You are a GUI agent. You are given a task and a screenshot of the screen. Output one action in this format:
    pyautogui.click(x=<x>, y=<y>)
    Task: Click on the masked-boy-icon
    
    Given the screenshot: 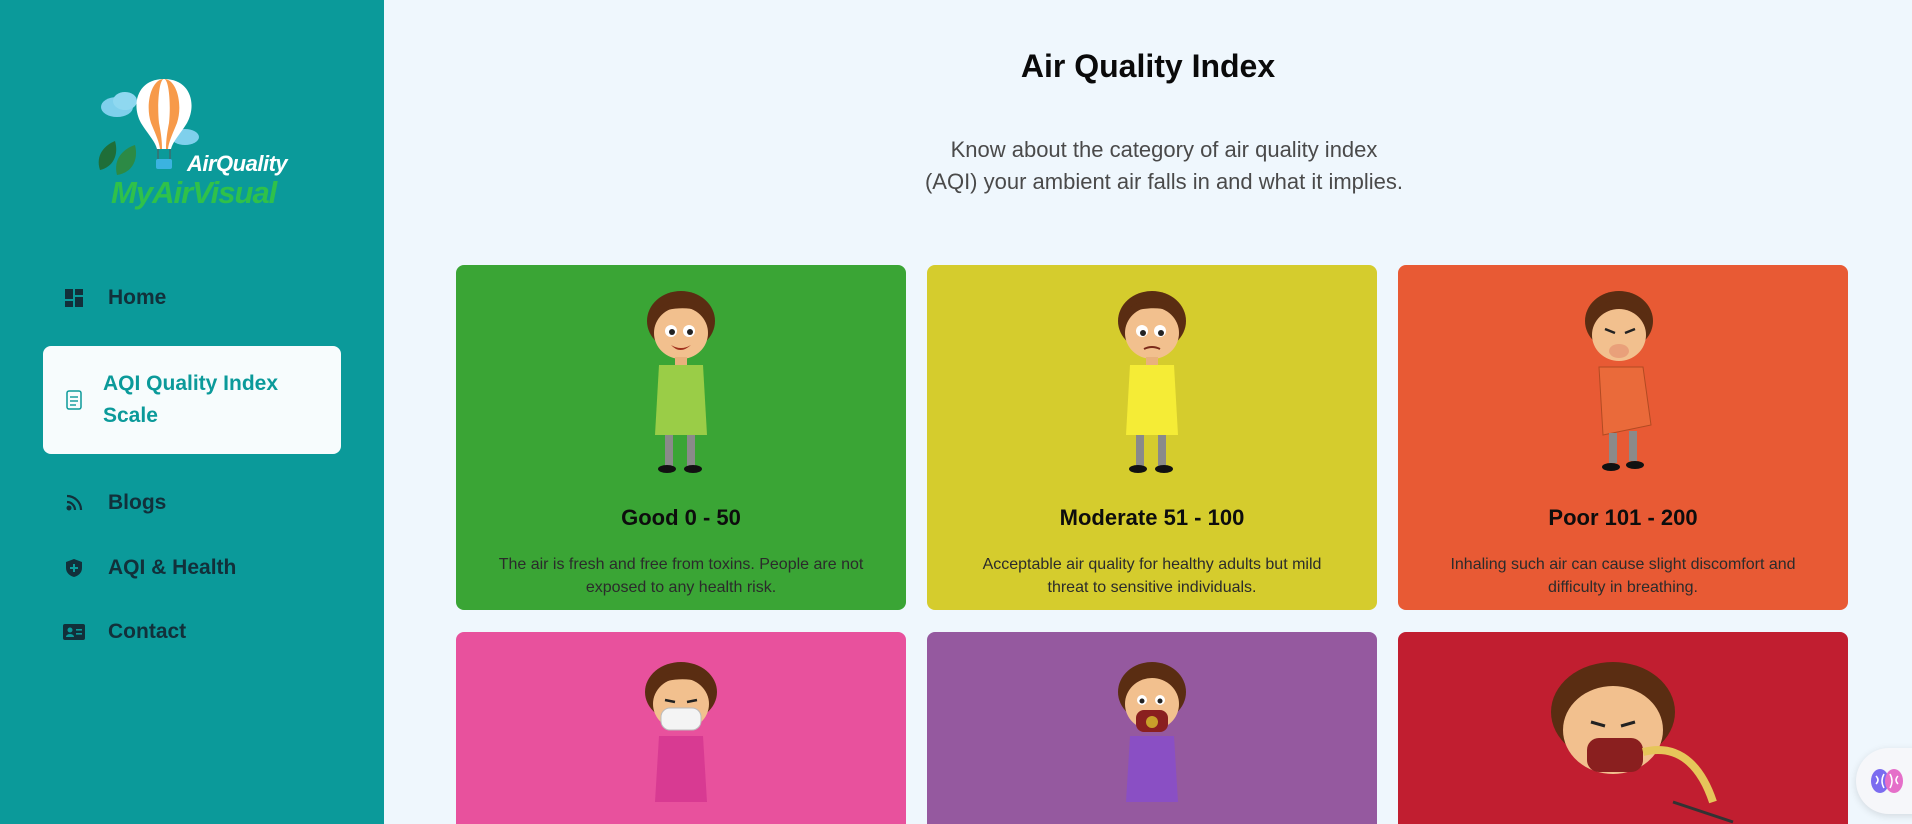 What is the action you would take?
    pyautogui.click(x=681, y=738)
    